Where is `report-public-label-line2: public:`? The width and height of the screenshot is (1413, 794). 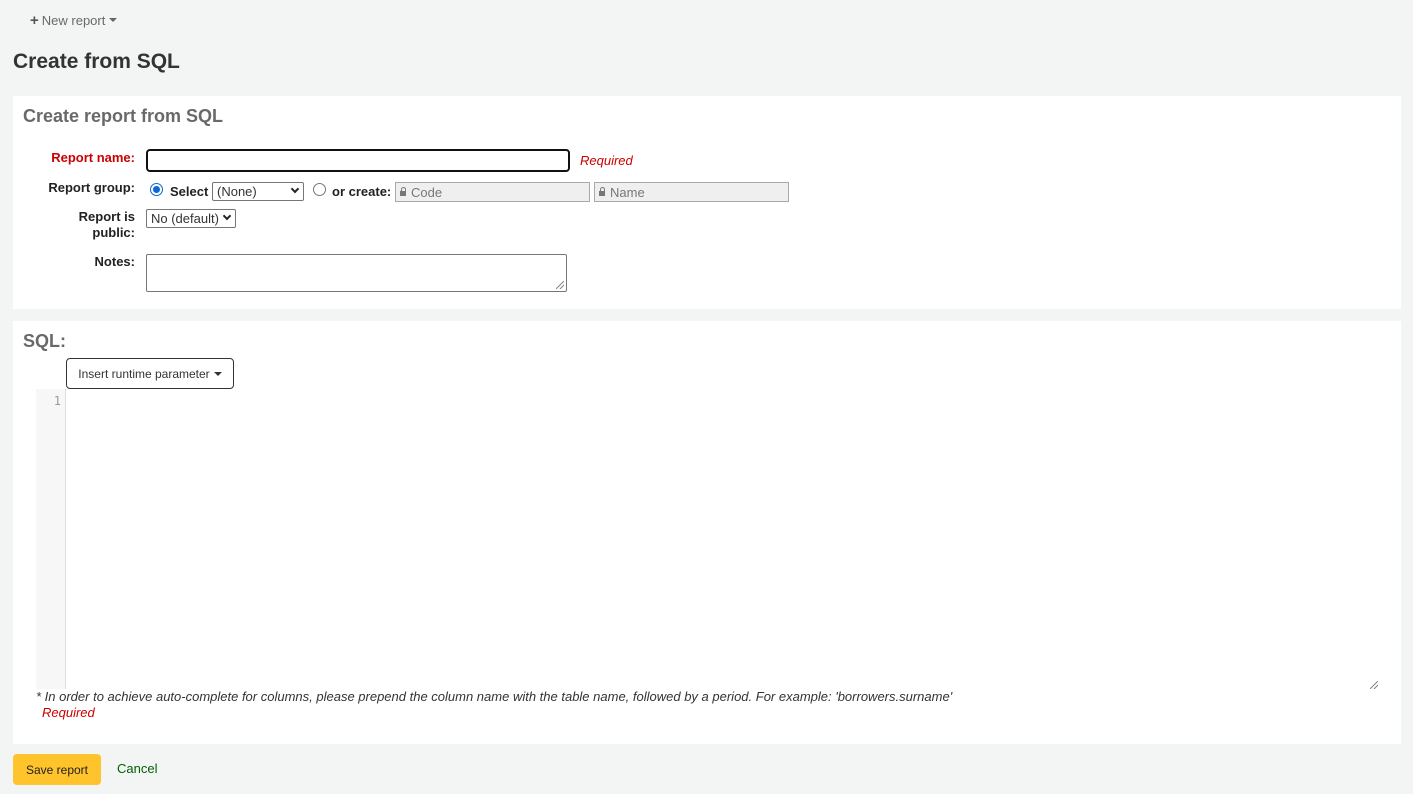
report-public-label-line2: public: is located at coordinates (113, 232).